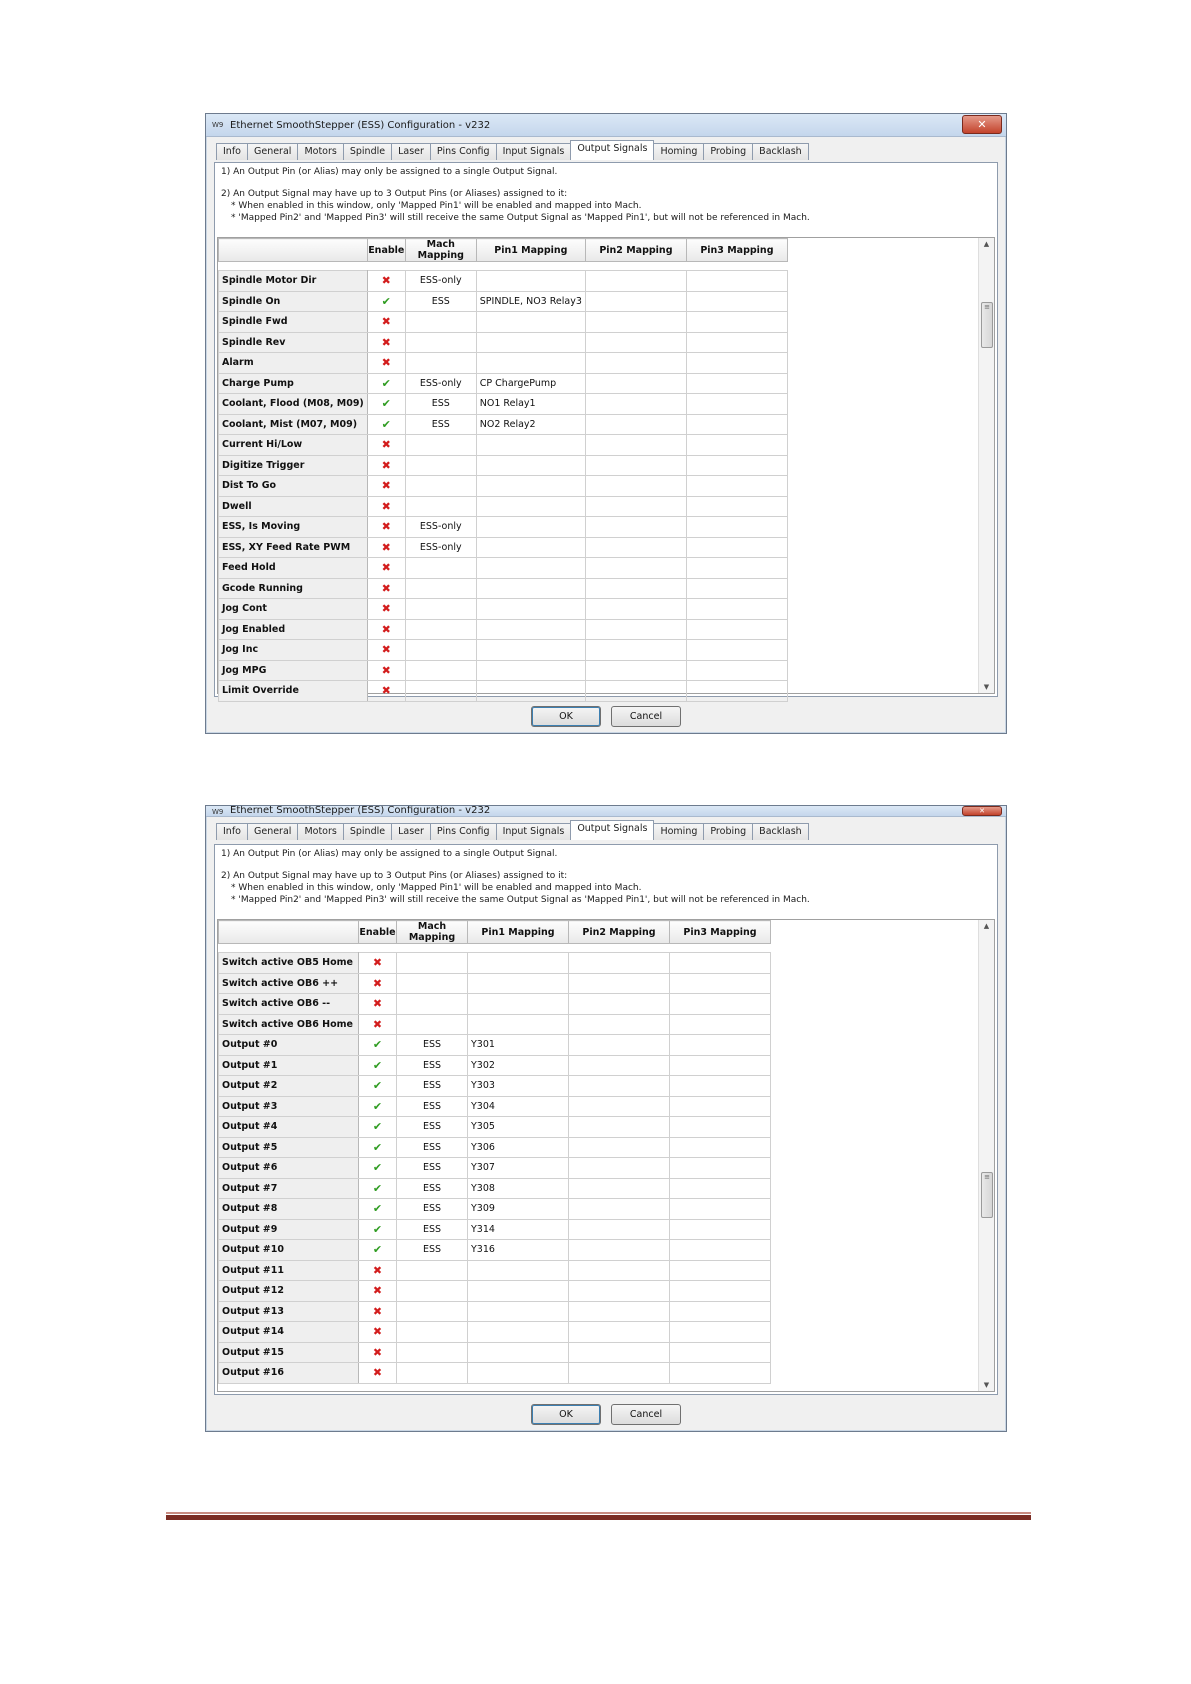 The image size is (1191, 1684). Describe the element at coordinates (646, 1414) in the screenshot. I see `cancel-button: Cancel` at that location.